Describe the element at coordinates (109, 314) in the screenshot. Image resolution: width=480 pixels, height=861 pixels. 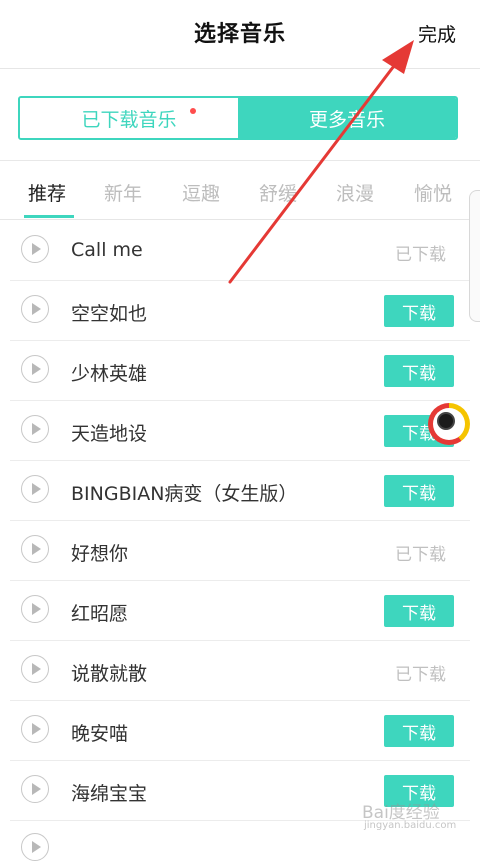
I see `song-name: 空空如也` at that location.